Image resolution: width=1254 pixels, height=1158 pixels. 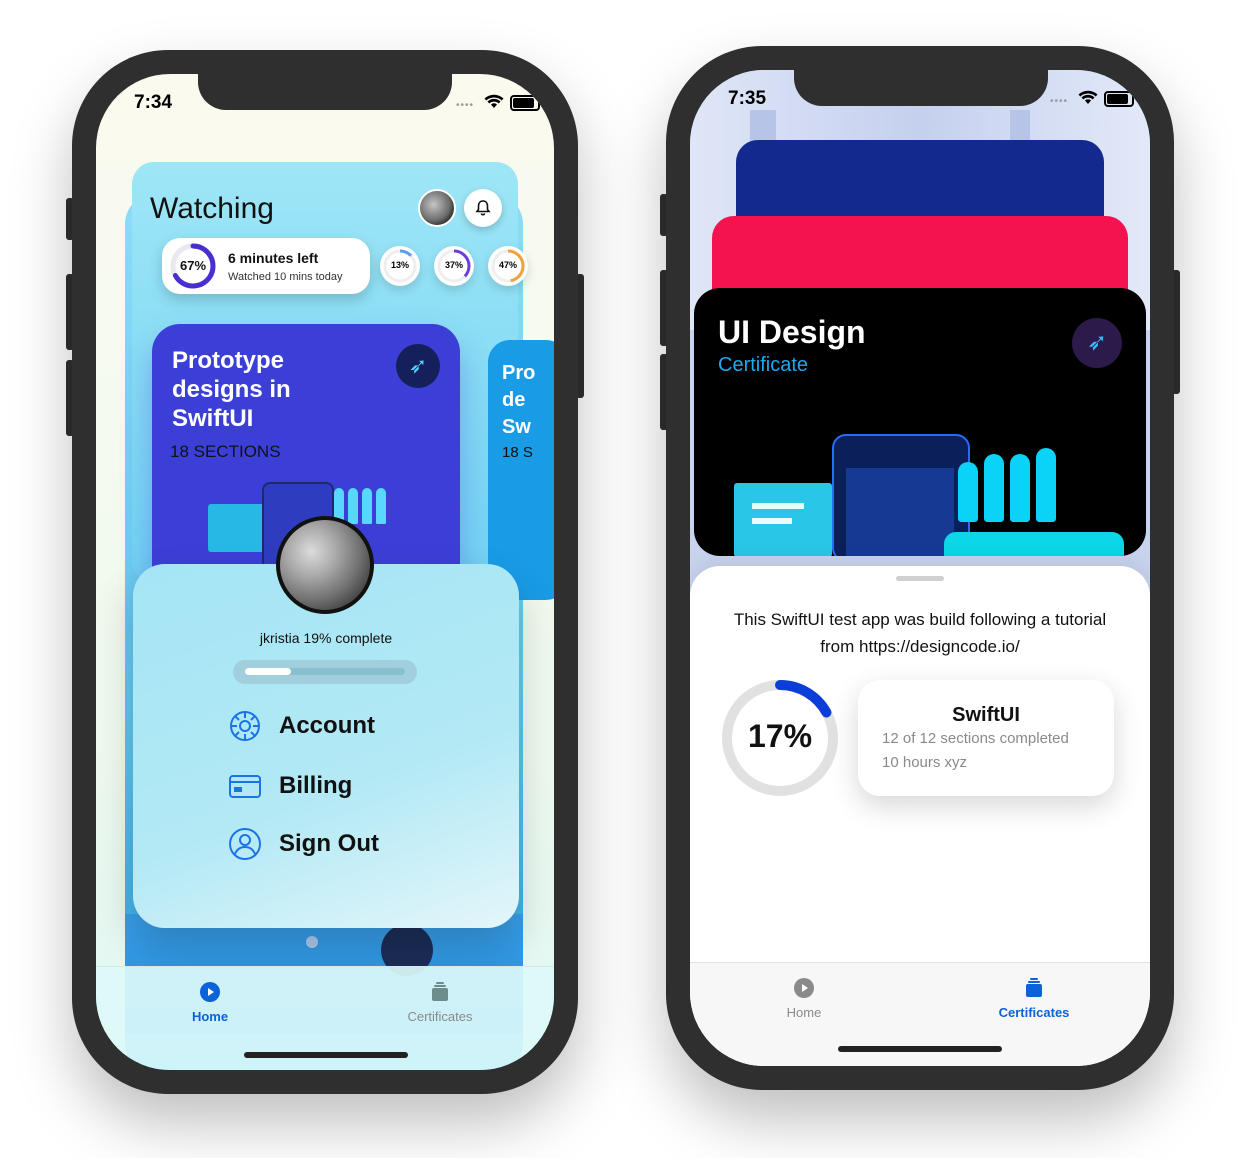 What do you see at coordinates (268, 671) in the screenshot?
I see `menu-progress-fill` at bounding box center [268, 671].